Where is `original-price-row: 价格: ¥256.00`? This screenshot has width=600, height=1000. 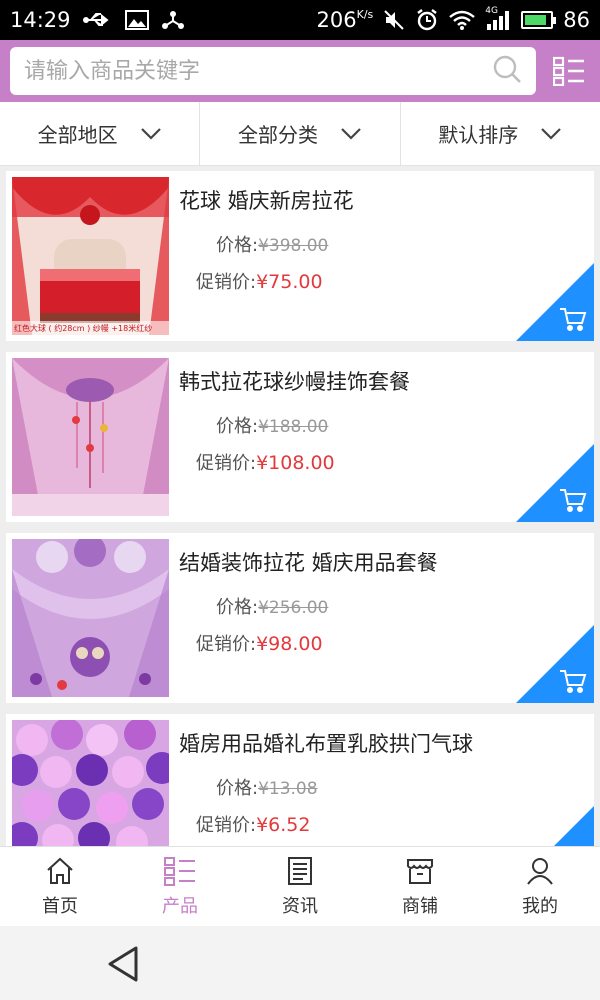 original-price-row: 价格: ¥256.00 is located at coordinates (272, 606).